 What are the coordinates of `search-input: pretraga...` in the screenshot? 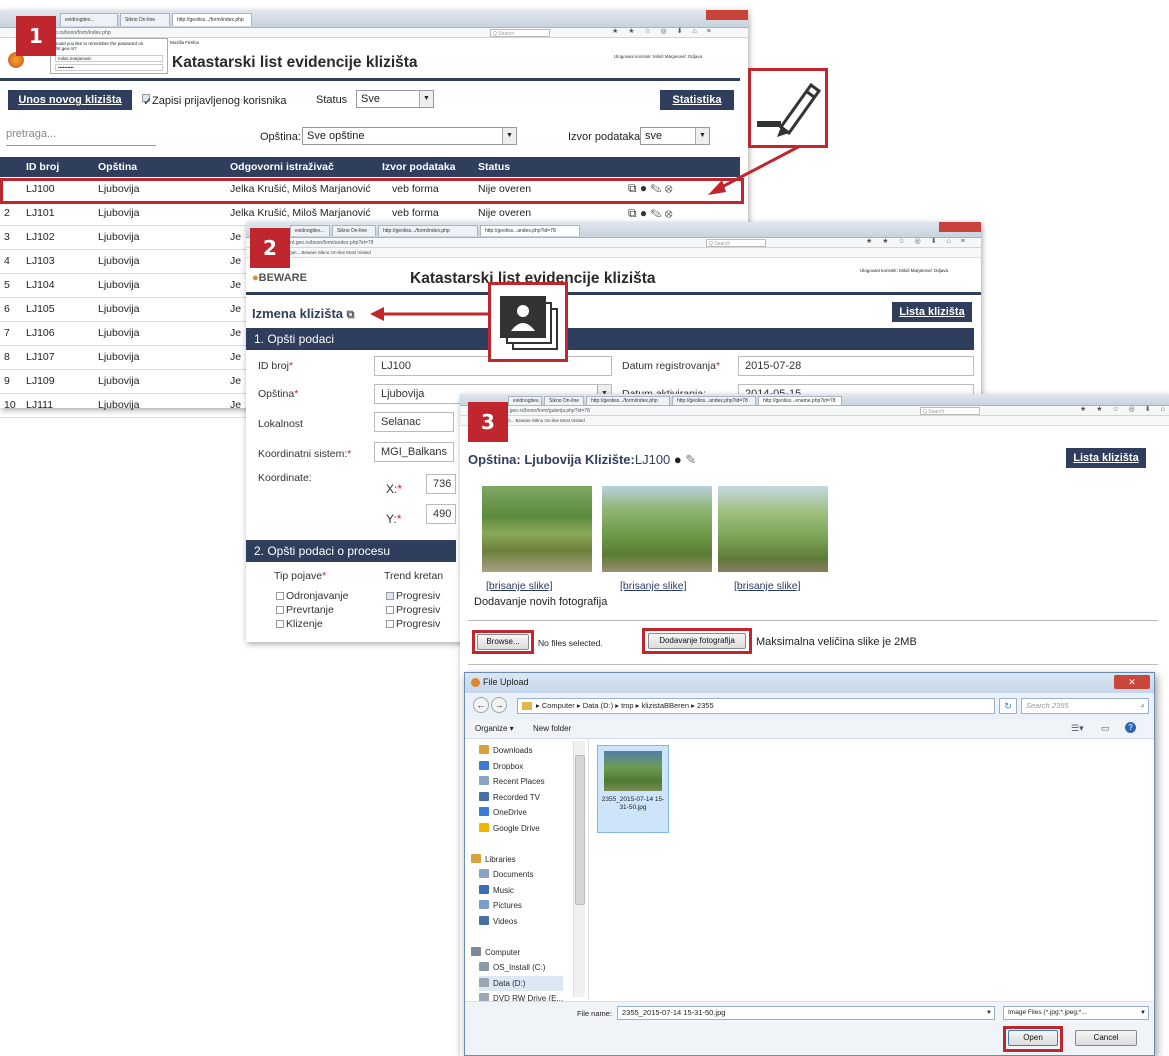 It's located at (81, 137).